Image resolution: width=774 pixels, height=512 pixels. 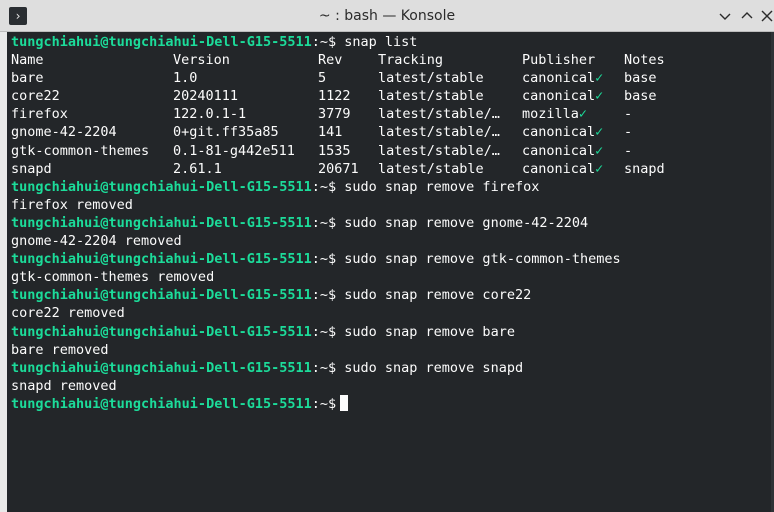 I want to click on text-cursor, so click(x=344, y=402).